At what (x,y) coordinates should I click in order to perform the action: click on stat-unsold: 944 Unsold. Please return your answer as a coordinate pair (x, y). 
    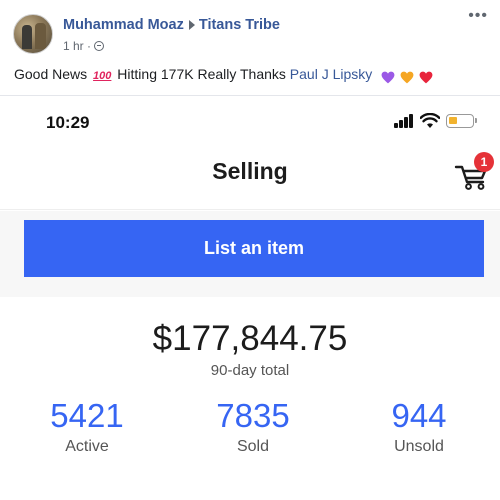
    Looking at the image, I should click on (419, 426).